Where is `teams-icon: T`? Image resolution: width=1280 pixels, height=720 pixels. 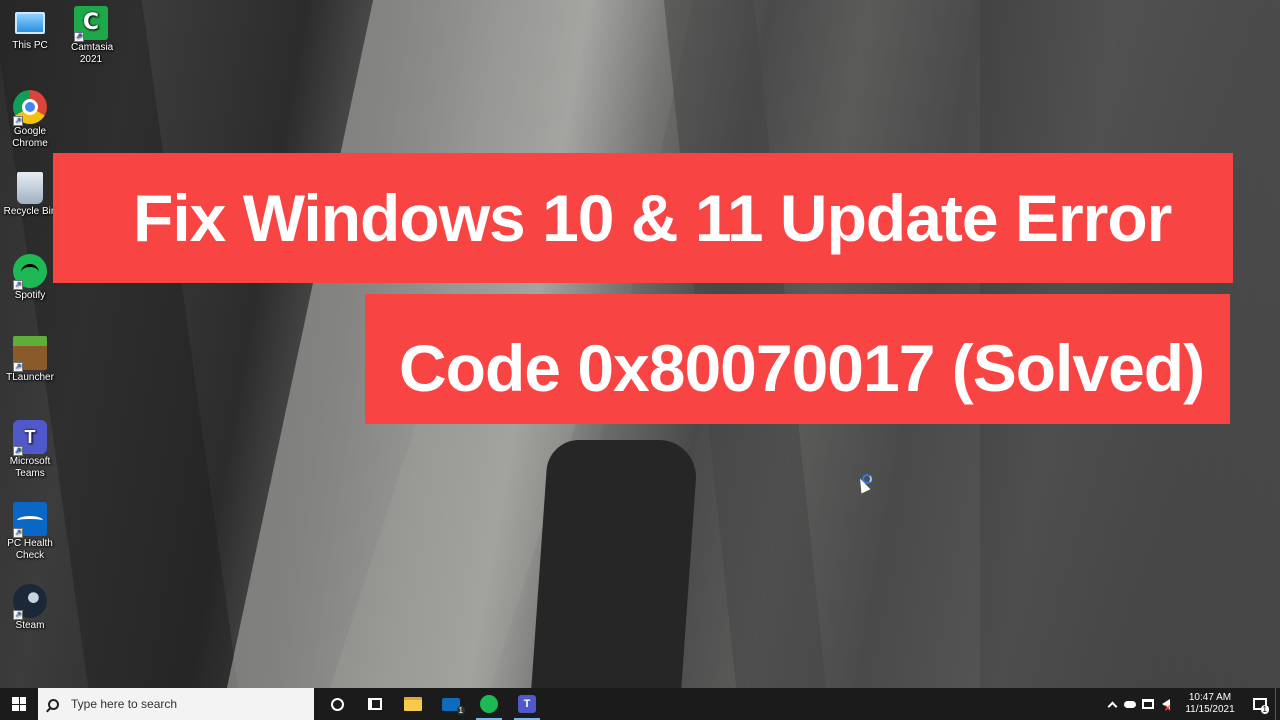 teams-icon: T is located at coordinates (527, 704).